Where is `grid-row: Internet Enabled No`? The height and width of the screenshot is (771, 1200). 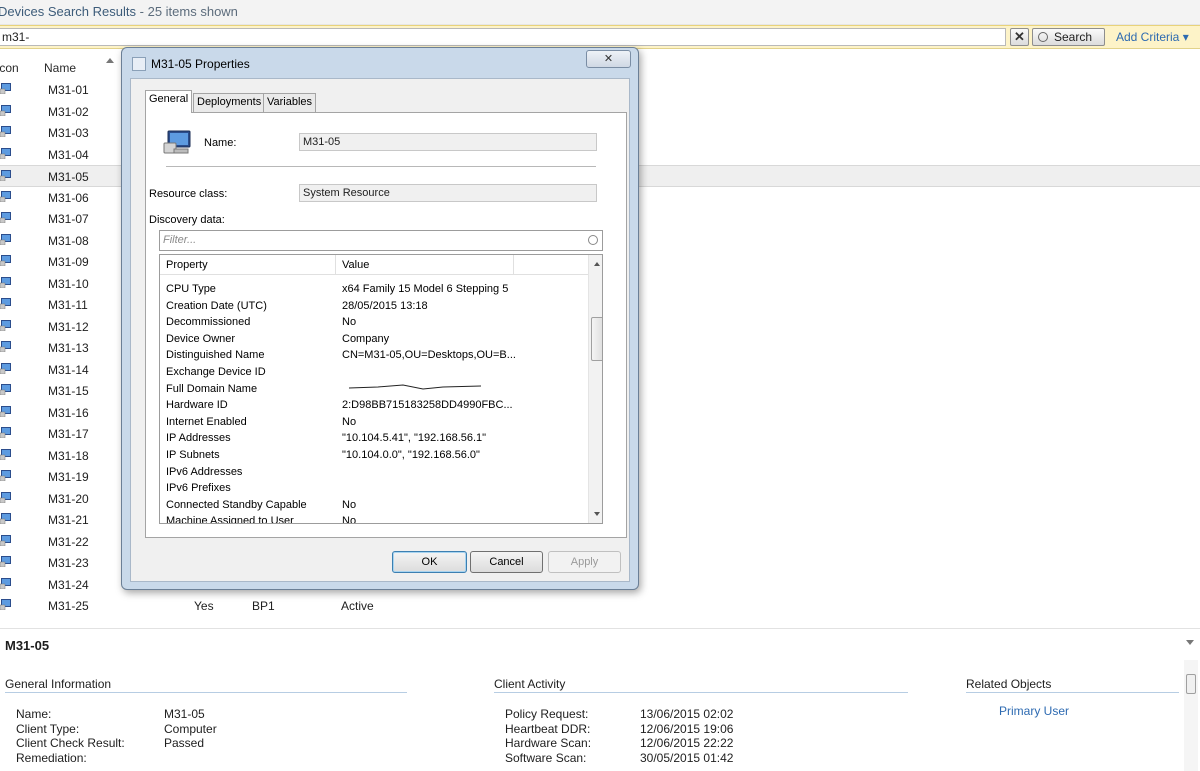 grid-row: Internet Enabled No is located at coordinates (375, 422).